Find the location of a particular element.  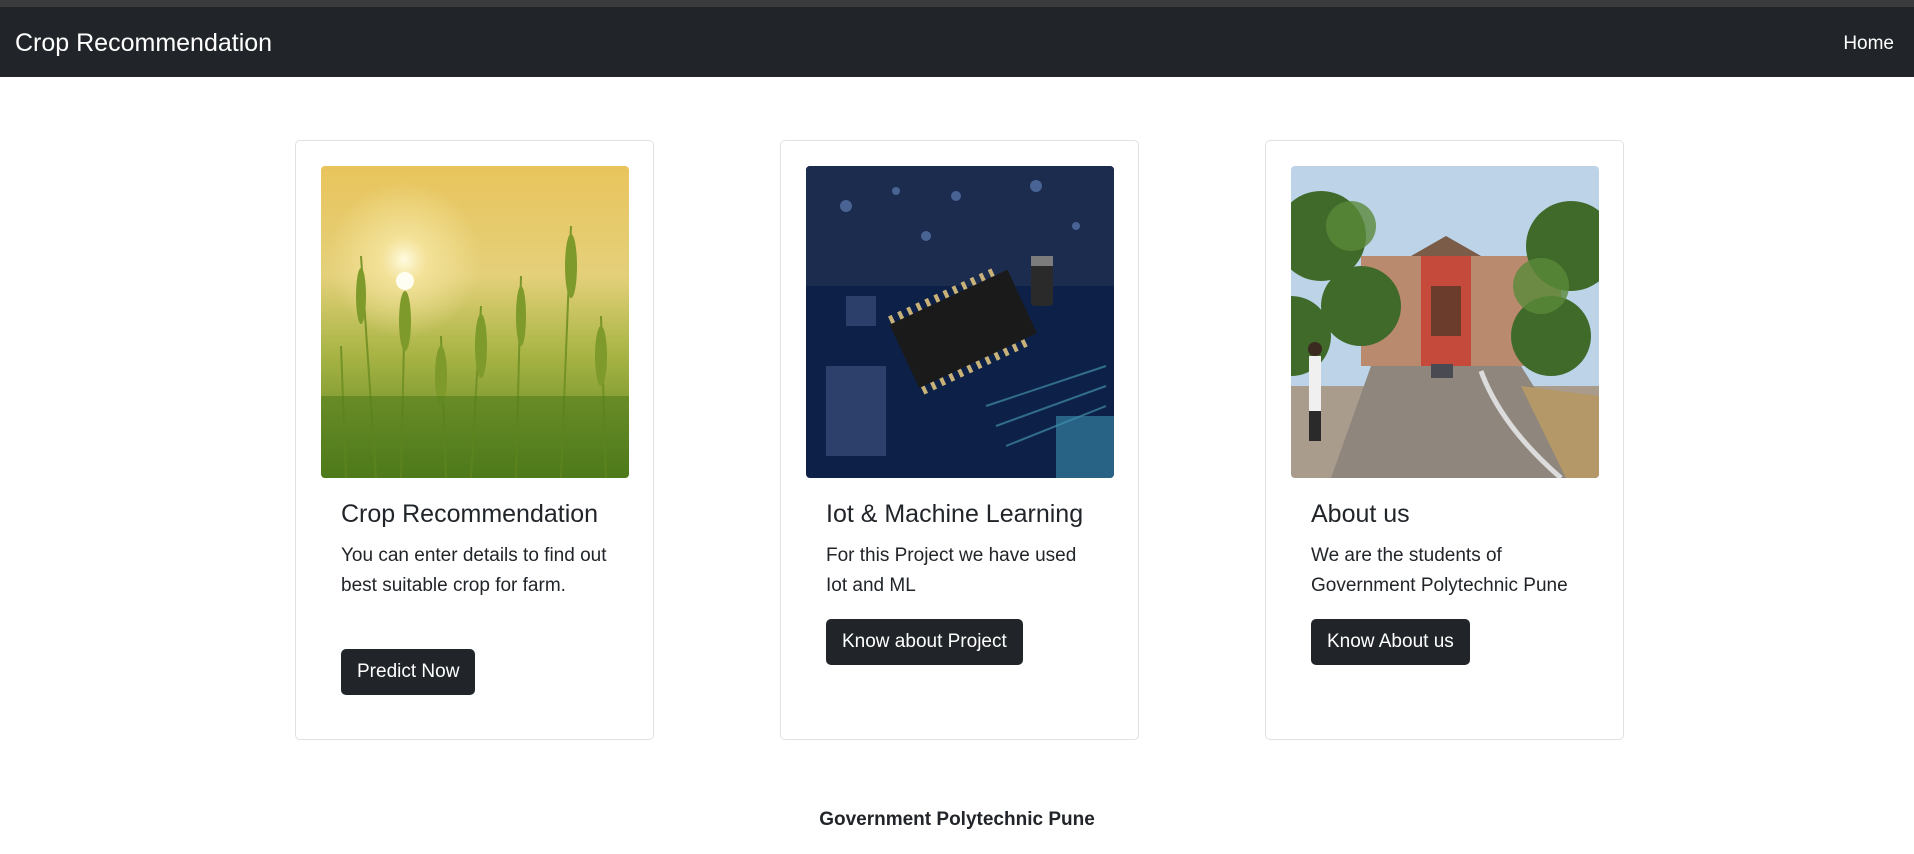

know-about-project-button: Know about Project is located at coordinates (924, 642).